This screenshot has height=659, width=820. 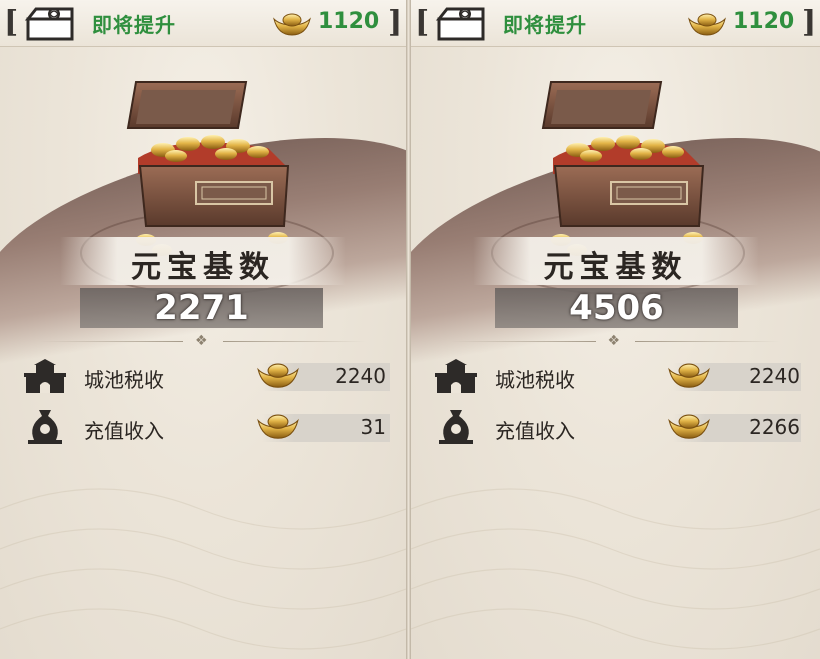 I want to click on ingot-base-value: 4506, so click(x=616, y=308).